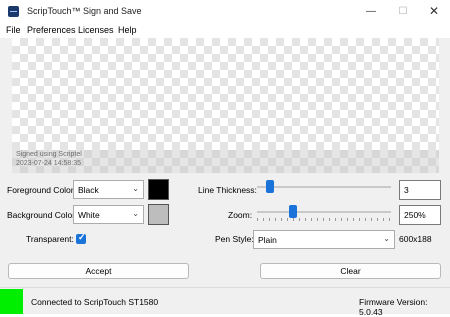 Image resolution: width=450 pixels, height=317 pixels. What do you see at coordinates (42, 215) in the screenshot?
I see `background-color-label: Background Color:` at bounding box center [42, 215].